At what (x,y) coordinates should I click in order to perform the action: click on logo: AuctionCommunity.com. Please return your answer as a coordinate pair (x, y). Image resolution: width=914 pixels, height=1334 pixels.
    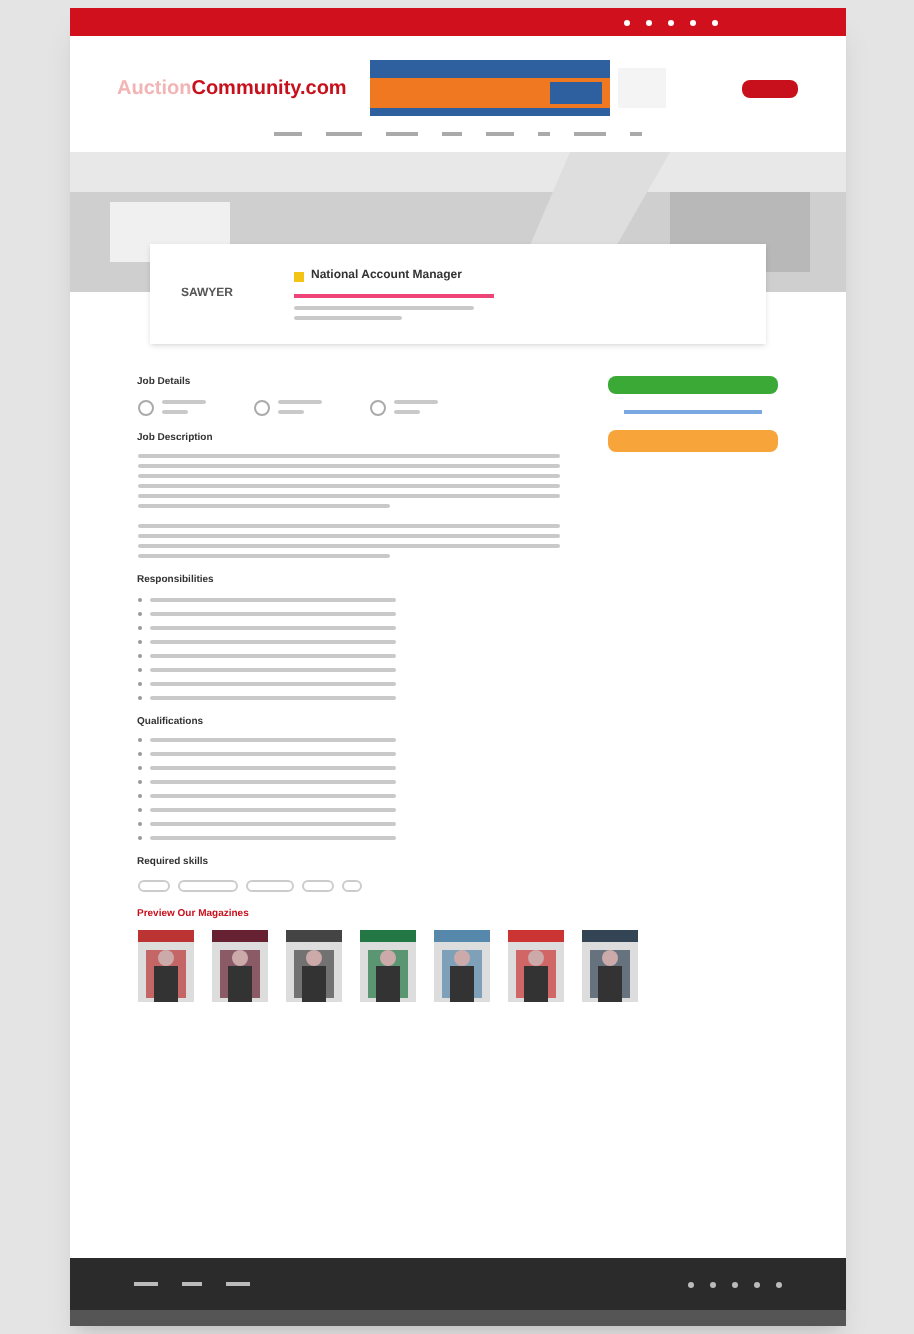
    Looking at the image, I should click on (232, 88).